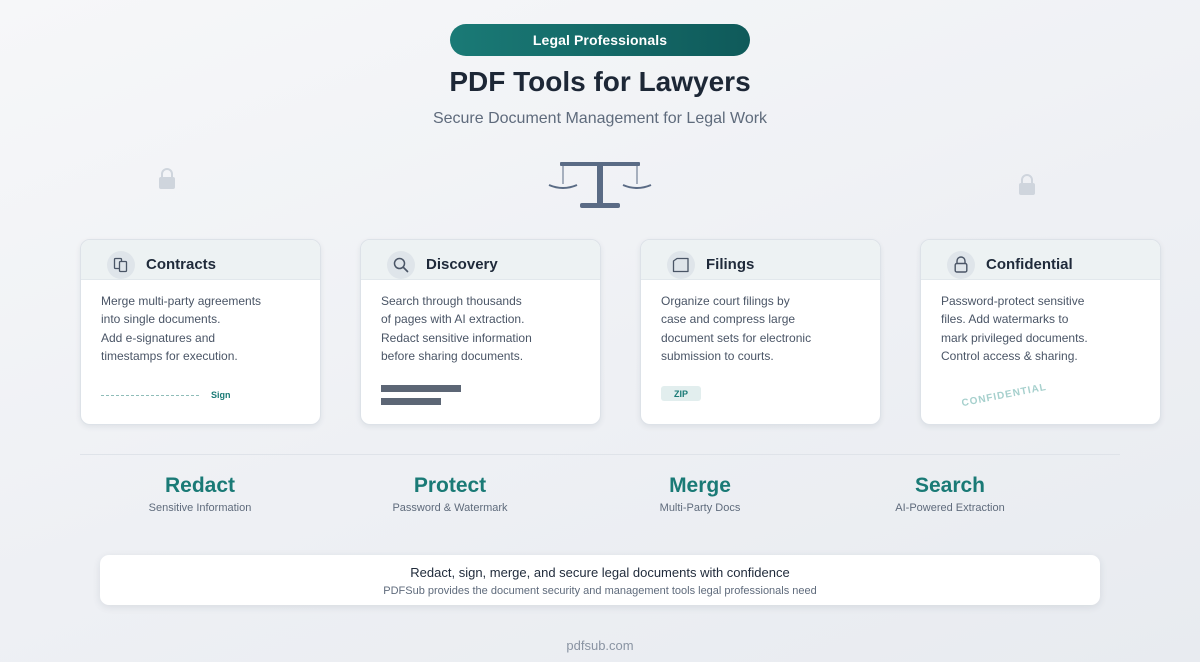 This screenshot has width=1200, height=662. I want to click on card-line: Search through thousands, so click(451, 301).